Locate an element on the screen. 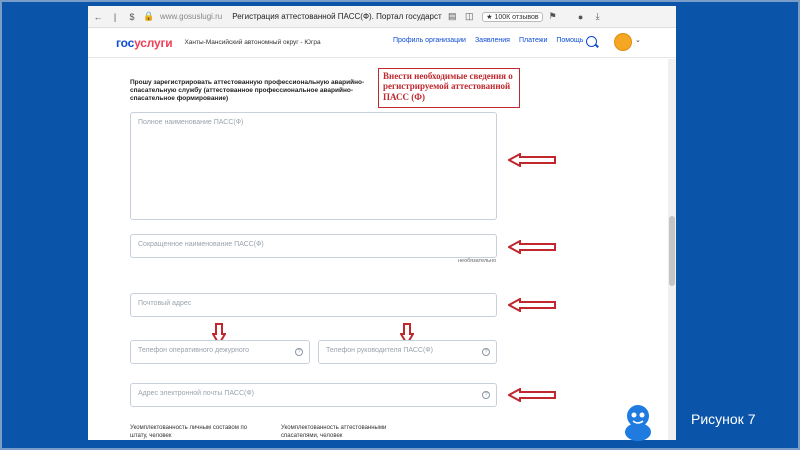  bookmark-icon: ⚑ is located at coordinates (553, 17).